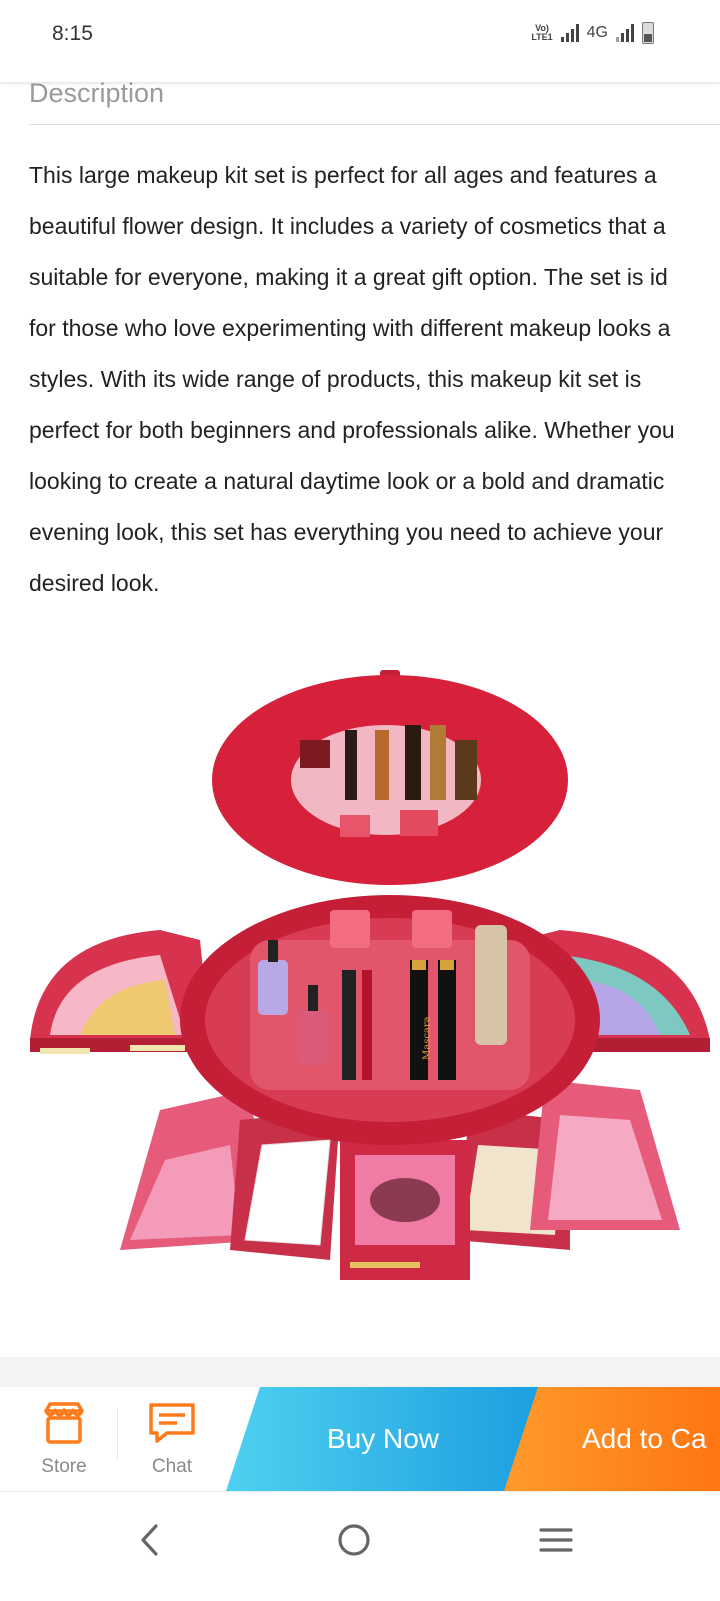 The width and height of the screenshot is (720, 1601). I want to click on back-icon, so click(149, 1540).